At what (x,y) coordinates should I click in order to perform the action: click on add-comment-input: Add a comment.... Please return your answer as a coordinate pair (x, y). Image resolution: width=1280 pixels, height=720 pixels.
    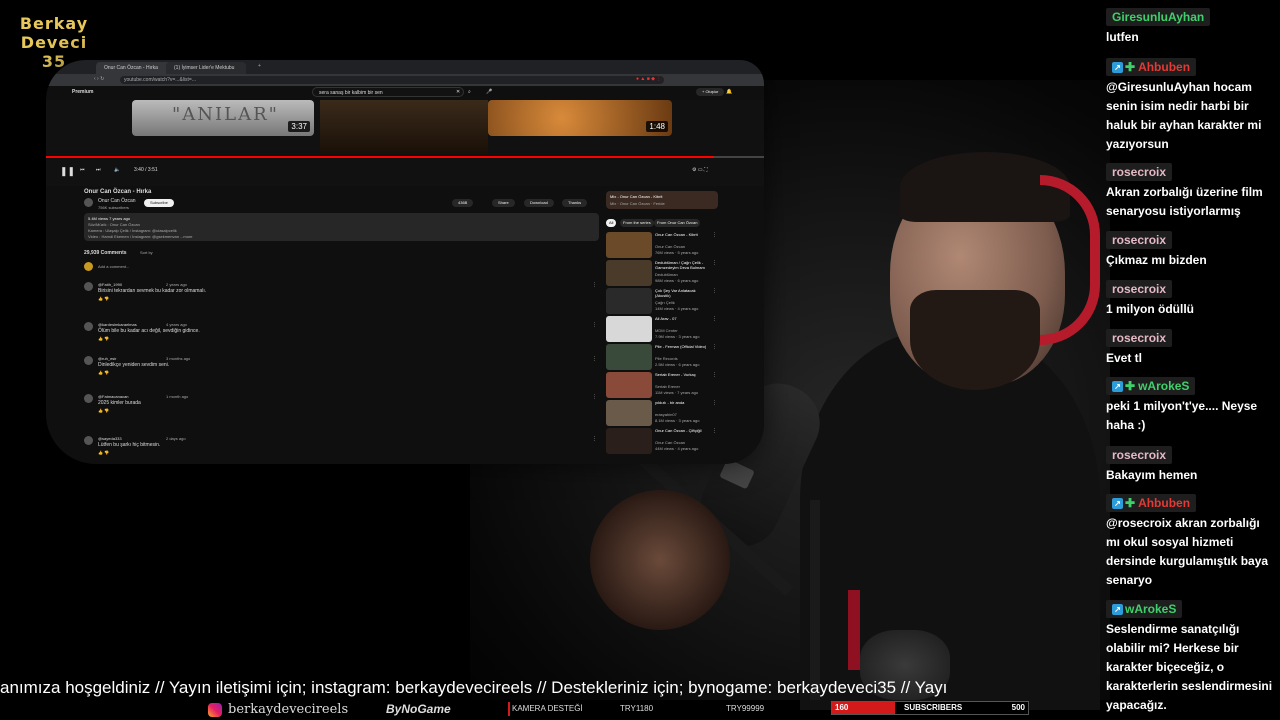
    Looking at the image, I should click on (113, 266).